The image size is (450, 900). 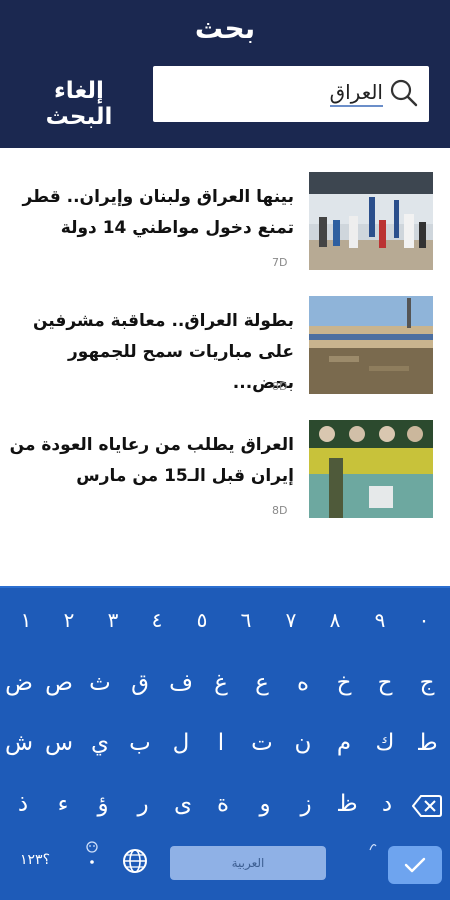 I want to click on key: ذ, so click(x=23, y=804).